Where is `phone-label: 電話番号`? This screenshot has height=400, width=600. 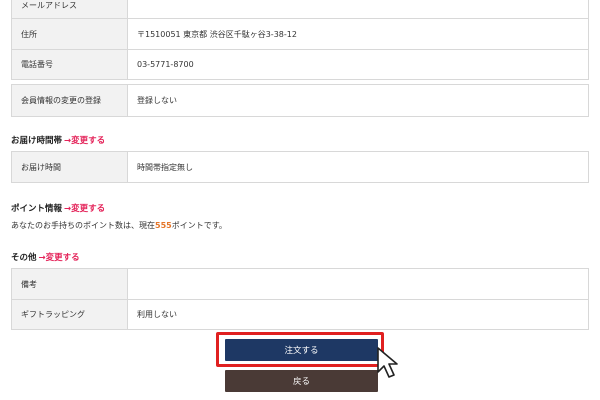 phone-label: 電話番号 is located at coordinates (69, 64).